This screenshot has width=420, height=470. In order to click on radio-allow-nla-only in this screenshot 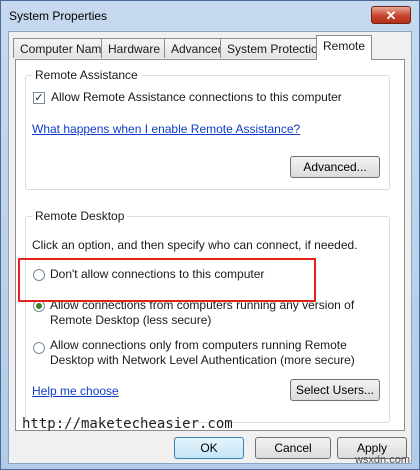, I will do `click(39, 348)`.